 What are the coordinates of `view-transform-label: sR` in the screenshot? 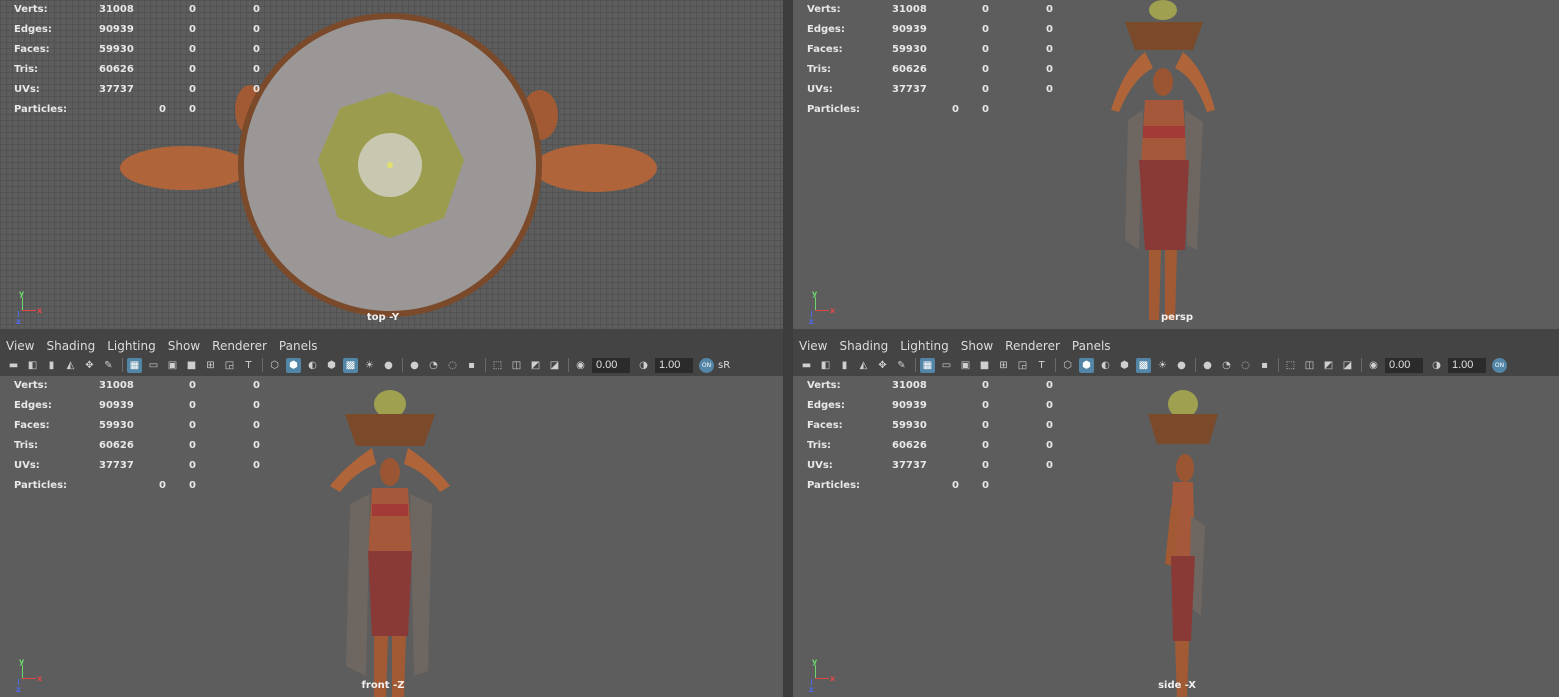 It's located at (724, 365).